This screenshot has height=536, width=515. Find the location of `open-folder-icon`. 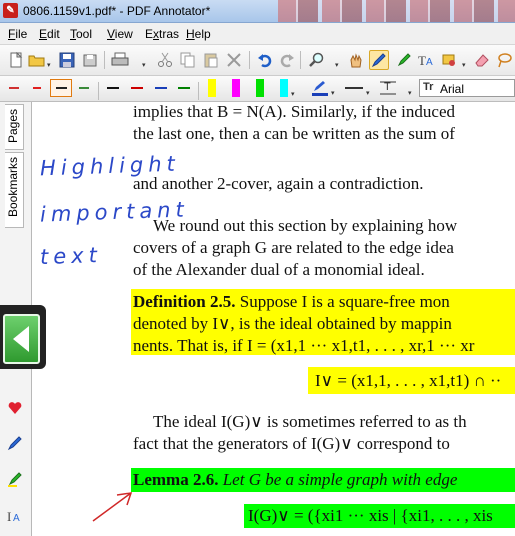

open-folder-icon is located at coordinates (37, 60).